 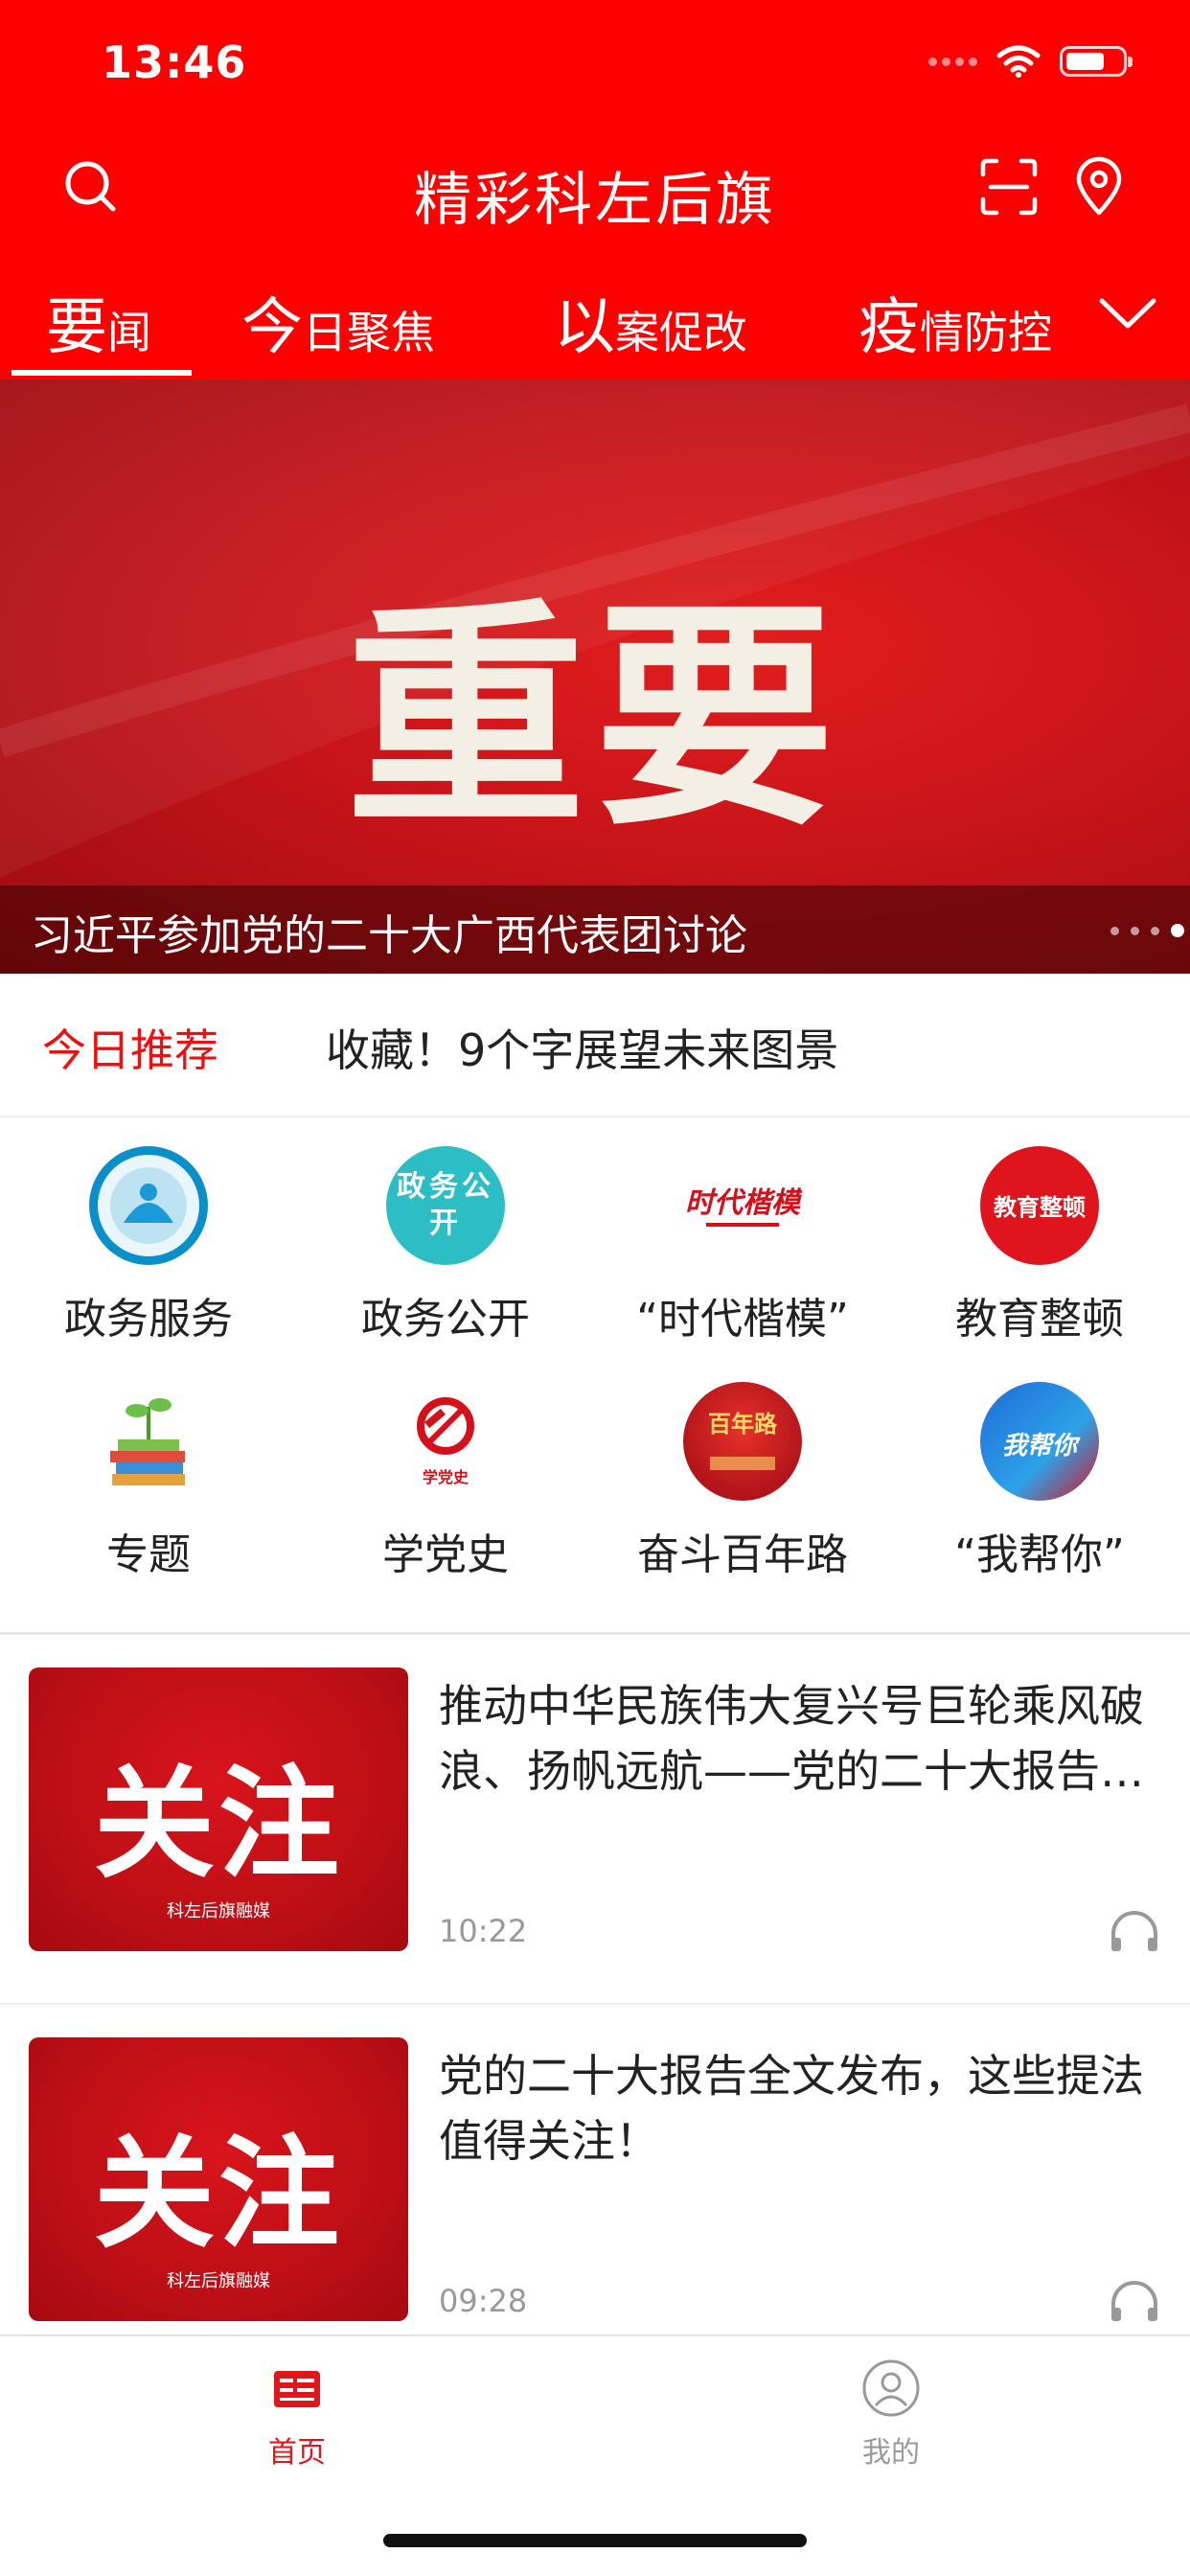 What do you see at coordinates (484, 1931) in the screenshot?
I see `news-time: 10:22` at bounding box center [484, 1931].